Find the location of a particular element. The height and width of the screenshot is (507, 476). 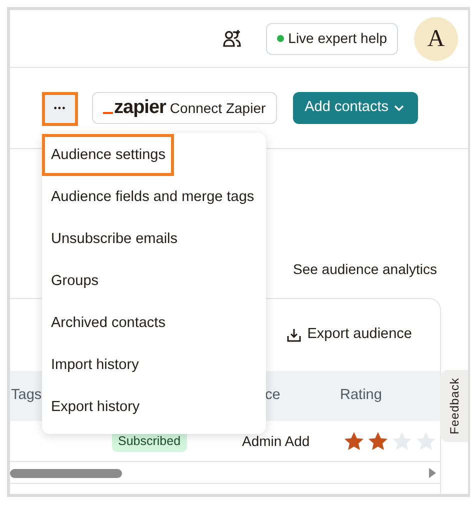

menu-item: Export history is located at coordinates (95, 407).